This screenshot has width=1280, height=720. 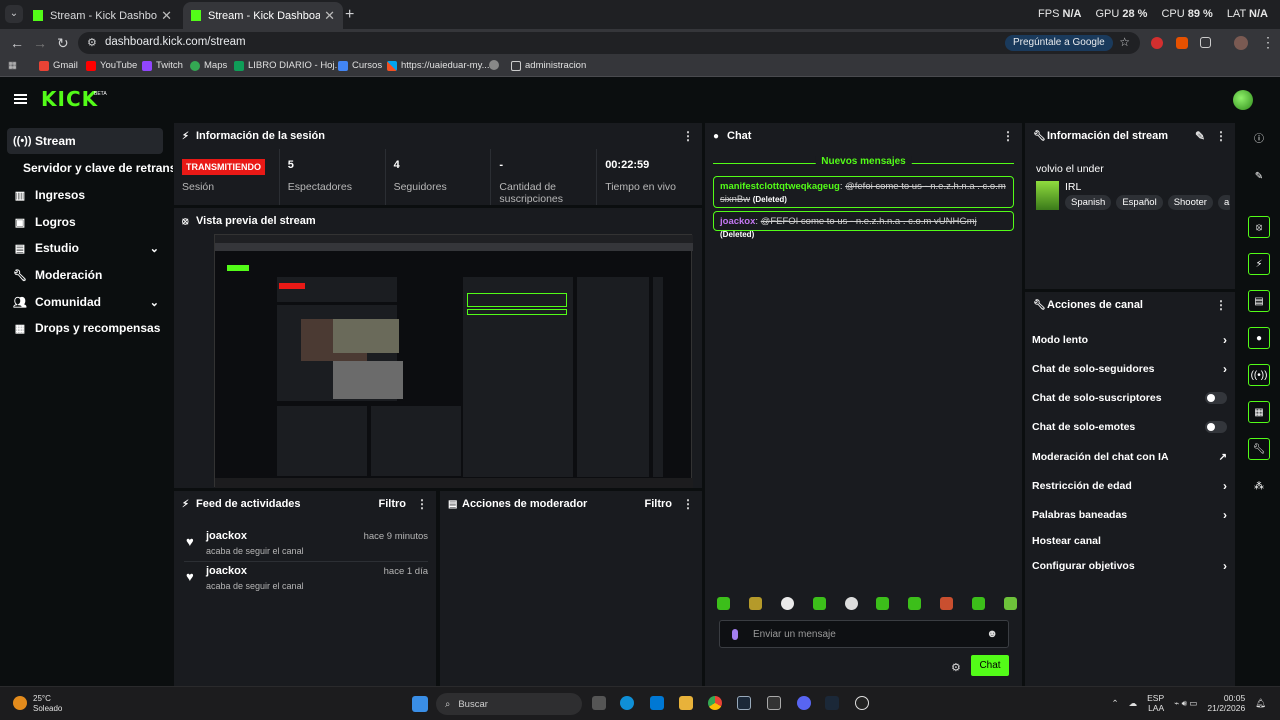 What do you see at coordinates (453, 361) in the screenshot?
I see `stream-preview-video` at bounding box center [453, 361].